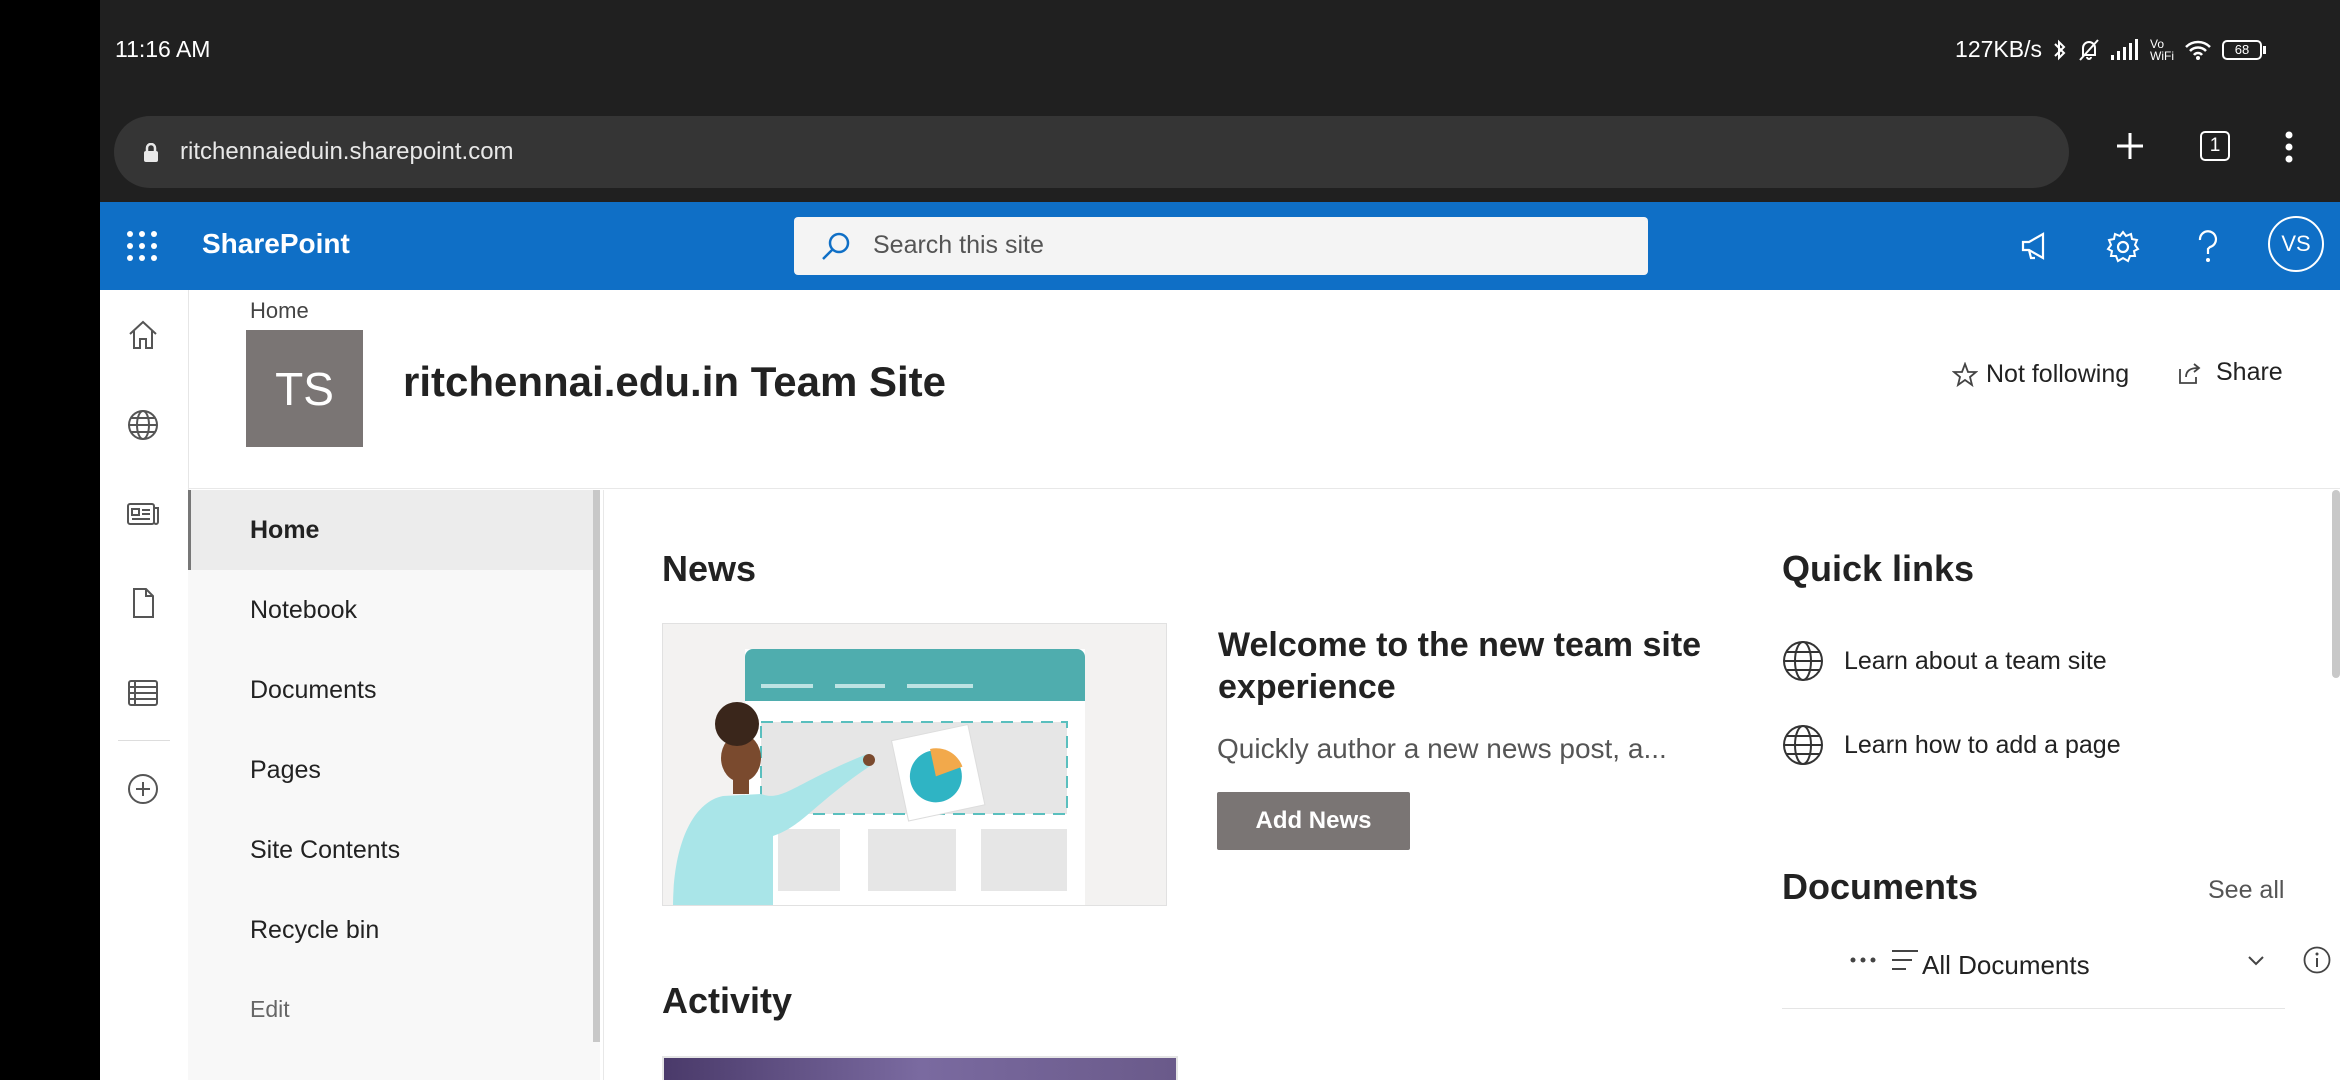 This screenshot has width=2340, height=1080. What do you see at coordinates (1975, 660) in the screenshot?
I see `quick-link-label: Learn about a team site` at bounding box center [1975, 660].